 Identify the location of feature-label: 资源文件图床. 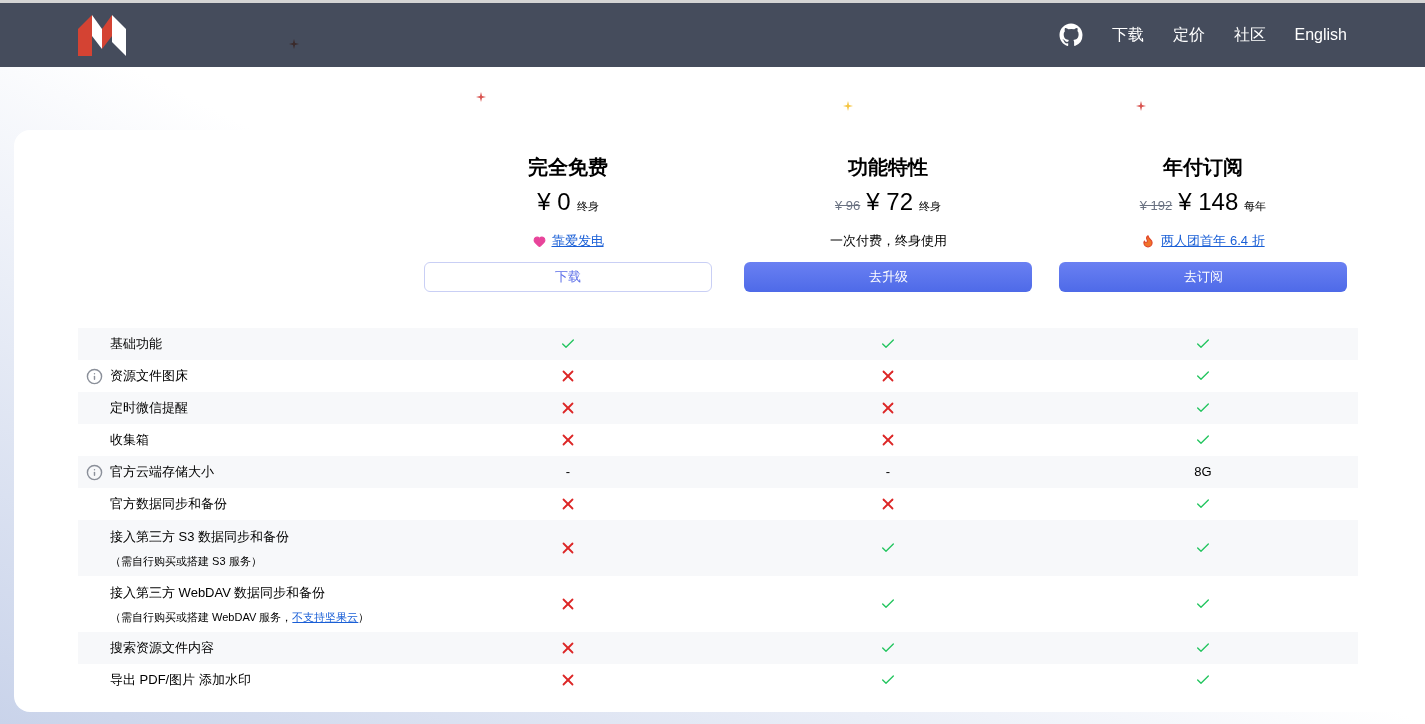
(149, 376).